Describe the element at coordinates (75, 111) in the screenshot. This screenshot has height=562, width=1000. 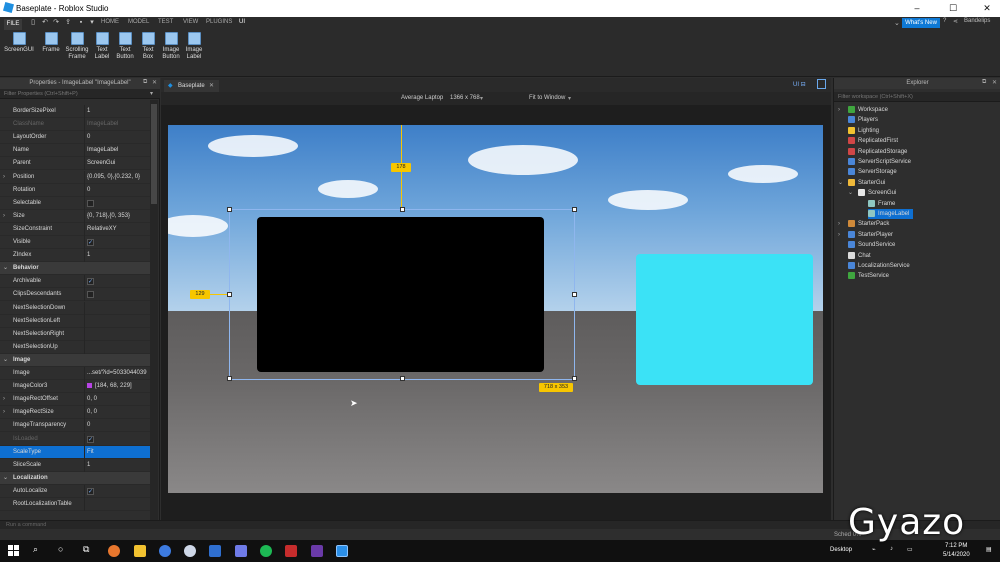
I see `property-row: BorderSizePixel 1` at that location.